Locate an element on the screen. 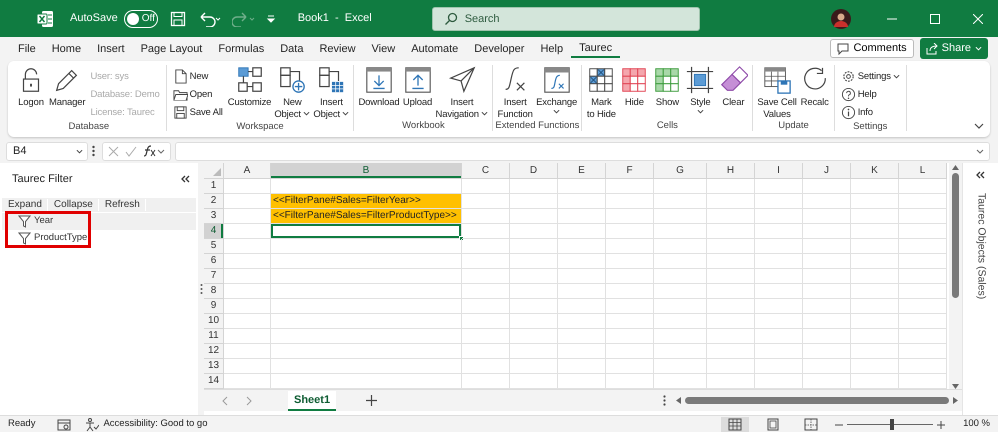  formula-field is located at coordinates (582, 151).